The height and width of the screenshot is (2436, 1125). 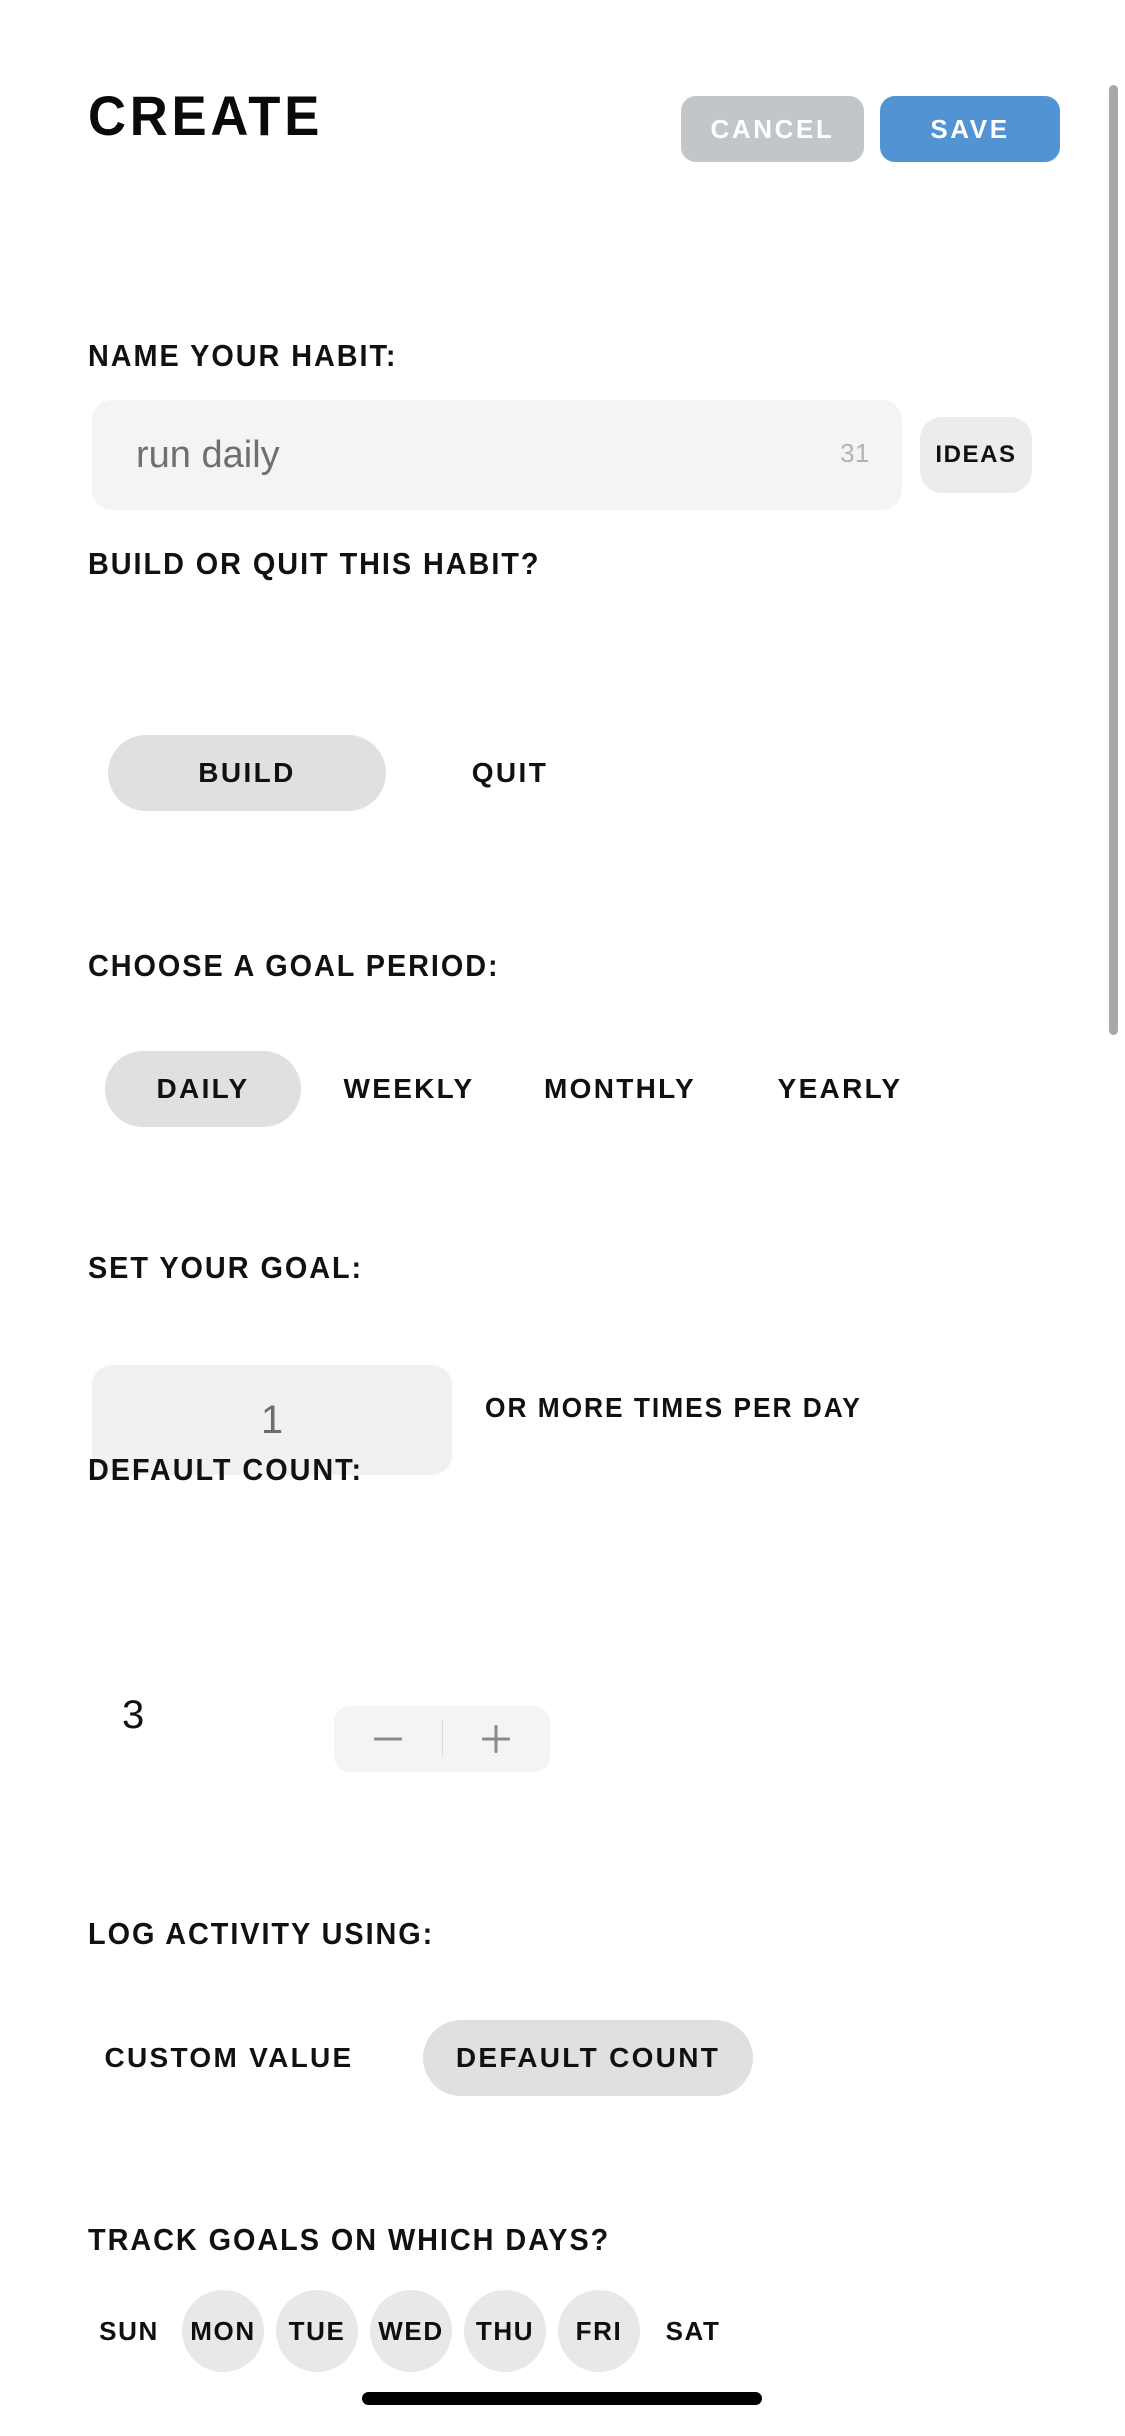 I want to click on day-chip-wed: WED, so click(x=411, y=2331).